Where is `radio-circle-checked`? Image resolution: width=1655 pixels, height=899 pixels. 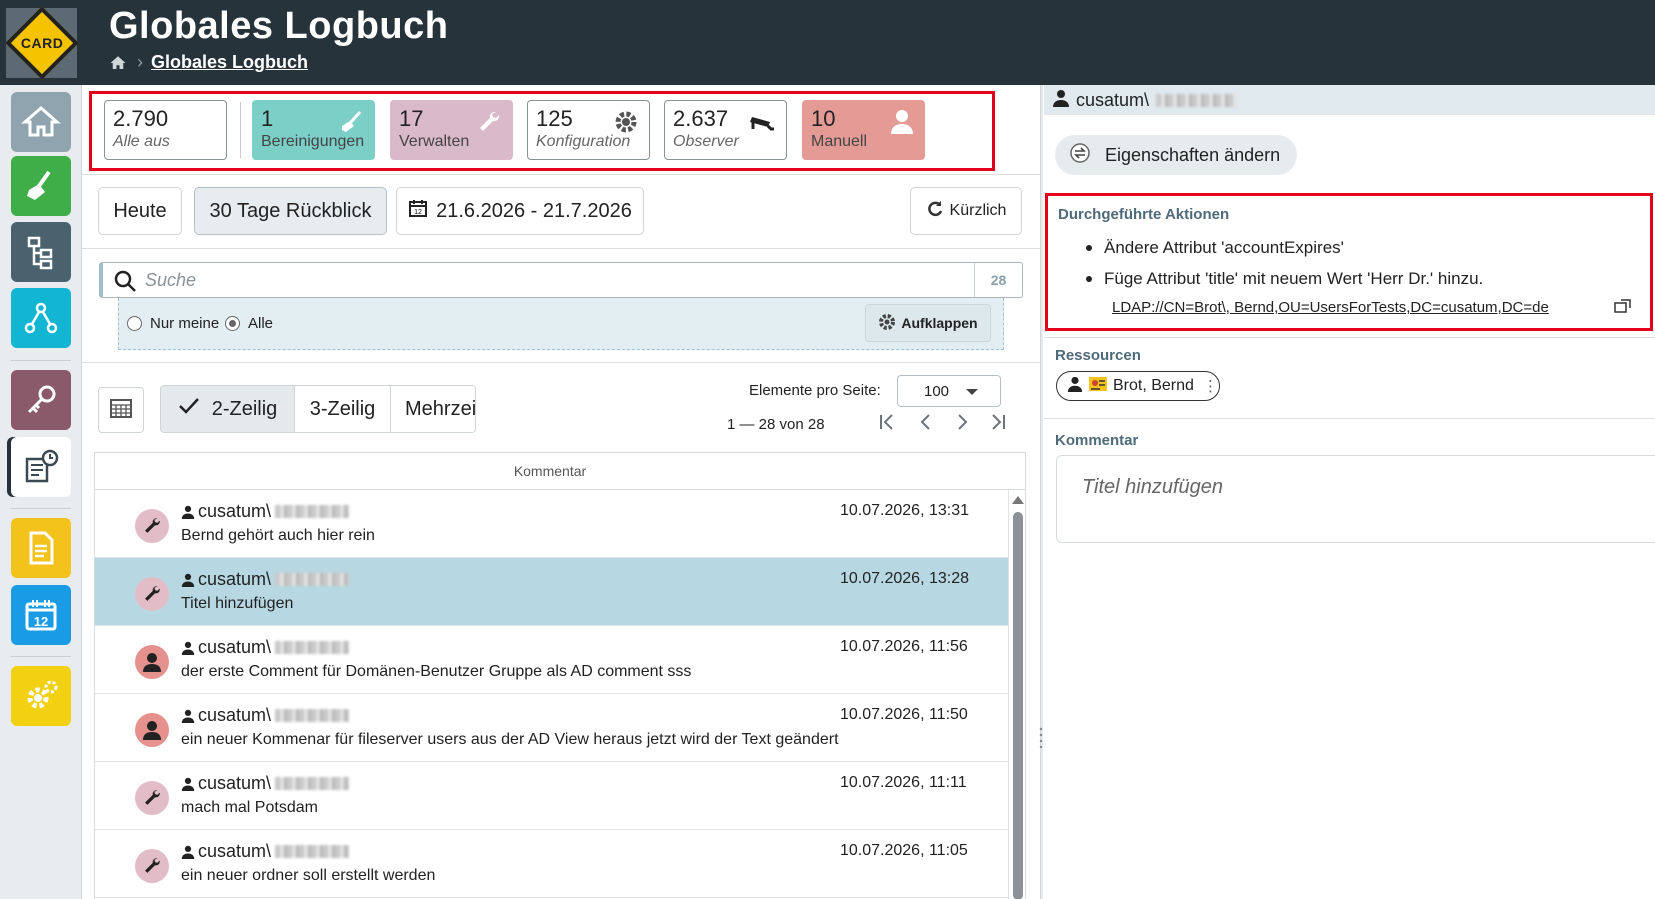
radio-circle-checked is located at coordinates (232, 323).